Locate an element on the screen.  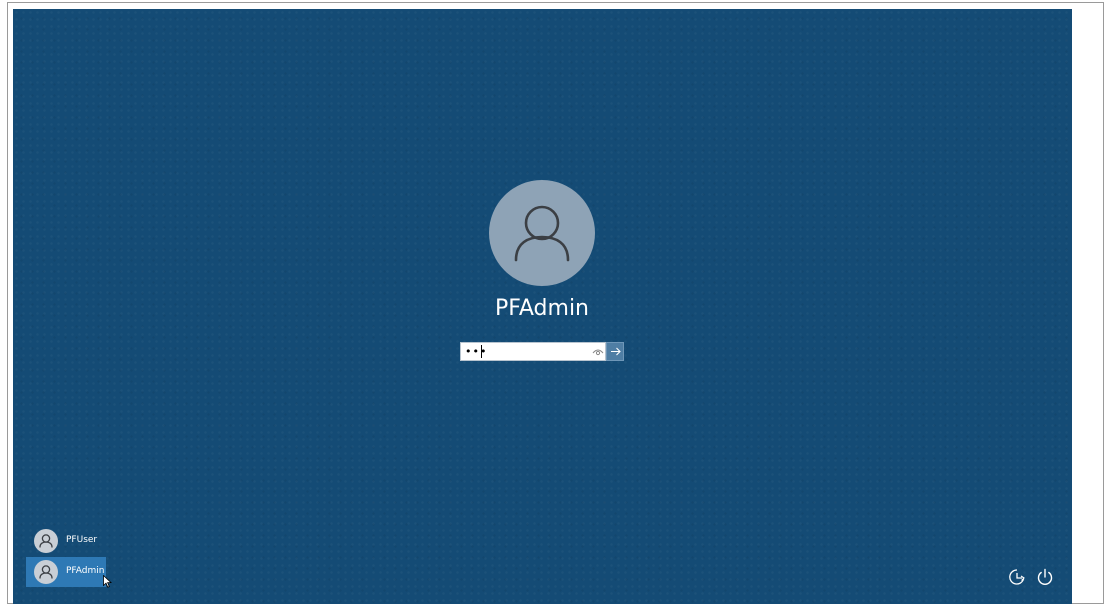
username-label: PFAdmin is located at coordinates (541, 308).